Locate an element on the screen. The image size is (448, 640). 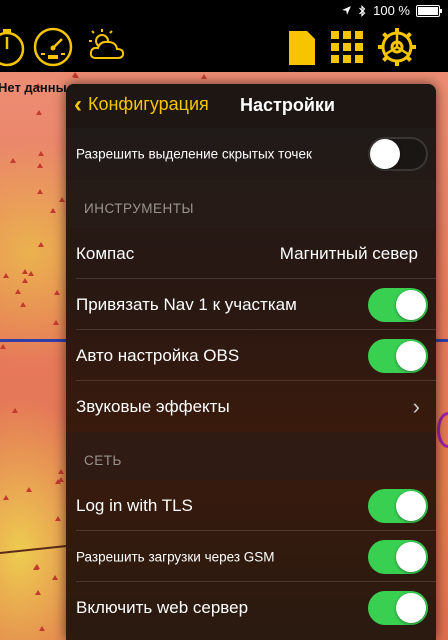
row-label: Авто настройка OBS is located at coordinates (158, 355).